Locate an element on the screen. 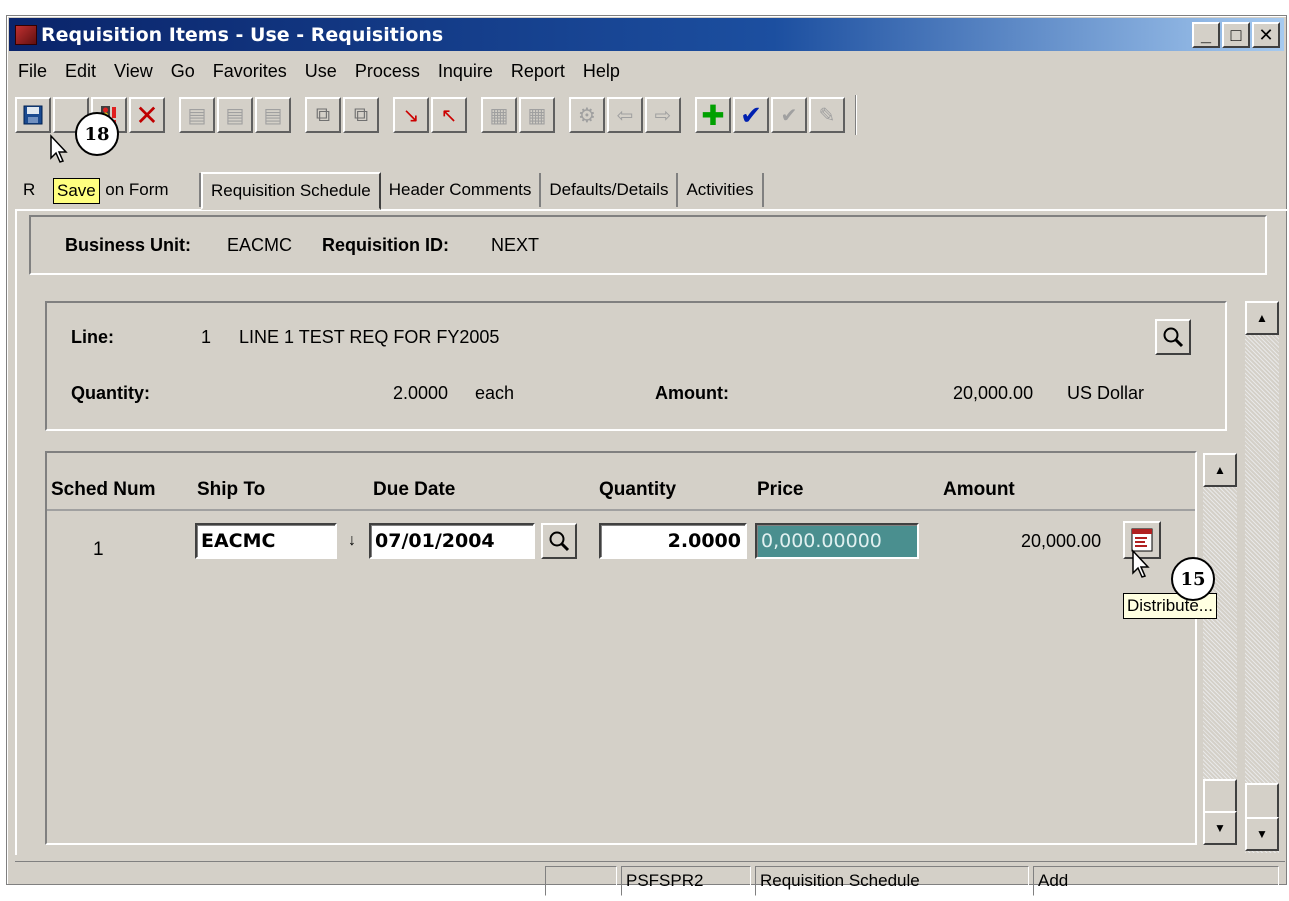 The image size is (1289, 901). check-plus-icon: ✔ is located at coordinates (789, 115).